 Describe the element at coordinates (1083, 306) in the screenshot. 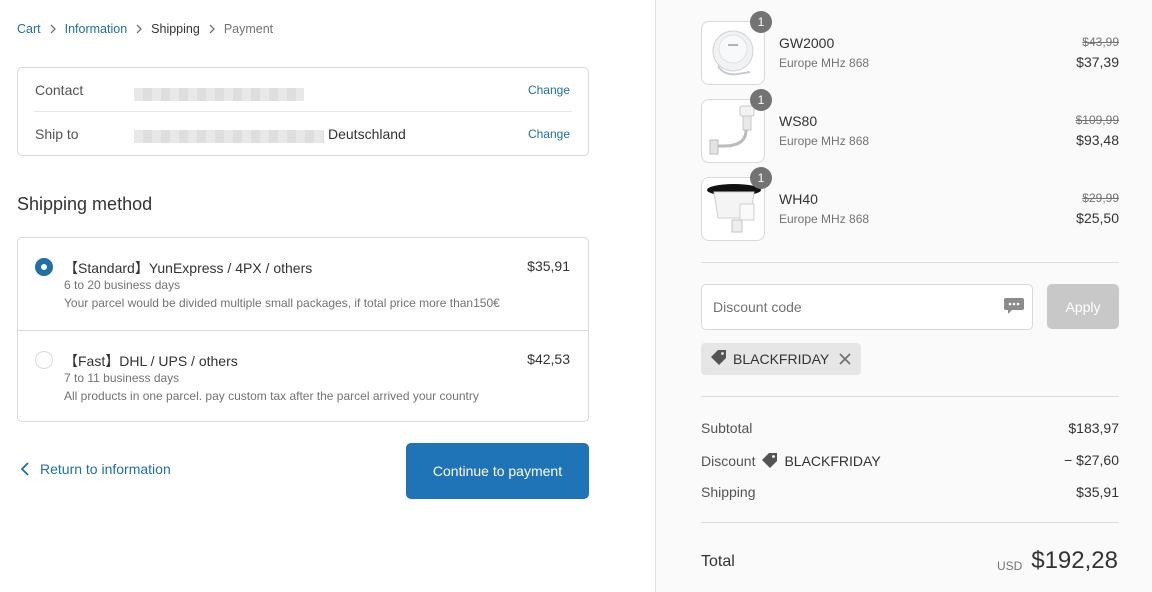

I see `apply-discount-button: Apply` at that location.